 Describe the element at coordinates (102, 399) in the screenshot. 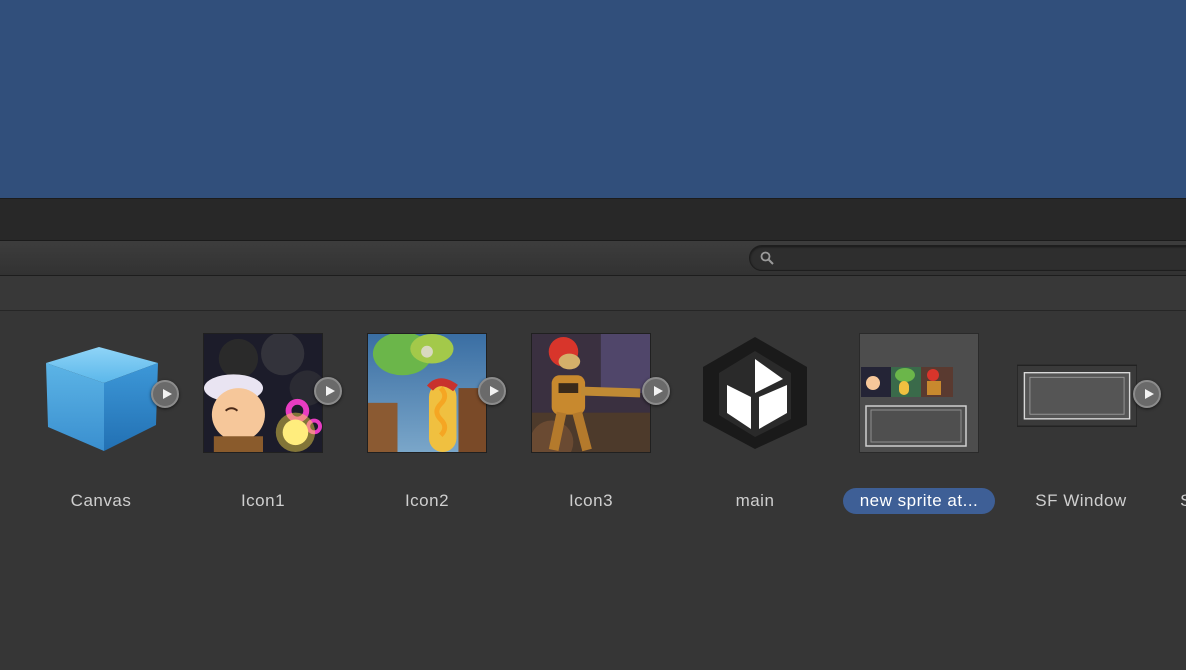

I see `prefab-cube-icon` at that location.